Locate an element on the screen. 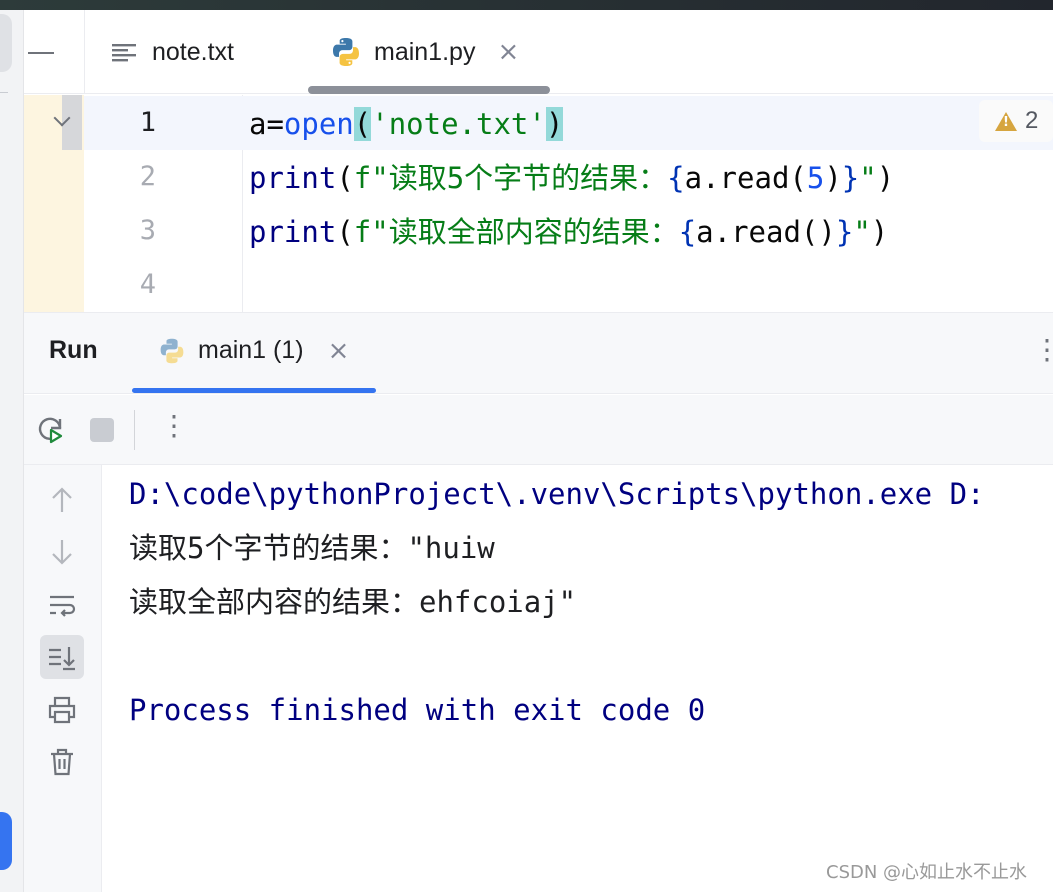 The image size is (1053, 892). code-token: a= is located at coordinates (266, 124).